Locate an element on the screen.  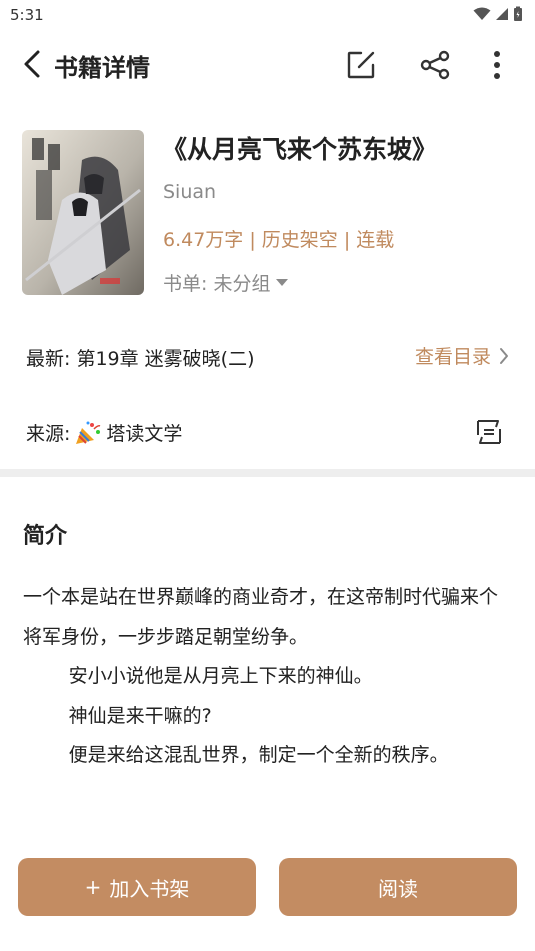
read-label: 阅读 is located at coordinates (398, 888).